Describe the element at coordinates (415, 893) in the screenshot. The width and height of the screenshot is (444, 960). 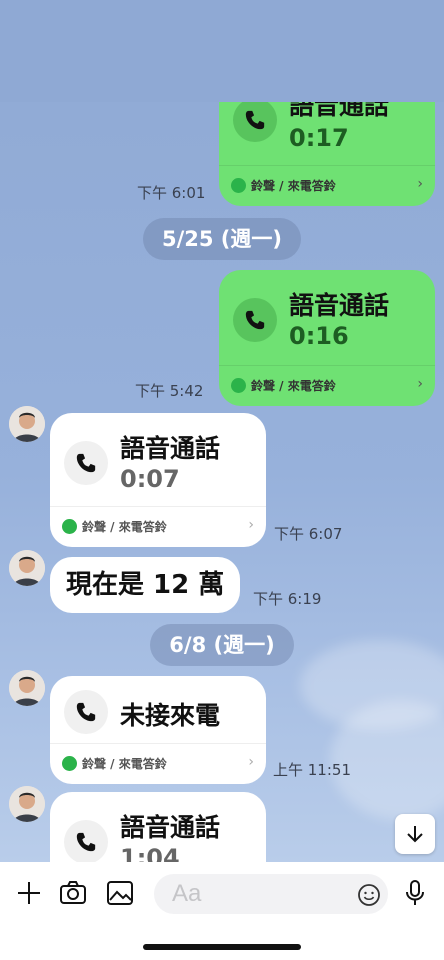
I see `microphone-icon` at that location.